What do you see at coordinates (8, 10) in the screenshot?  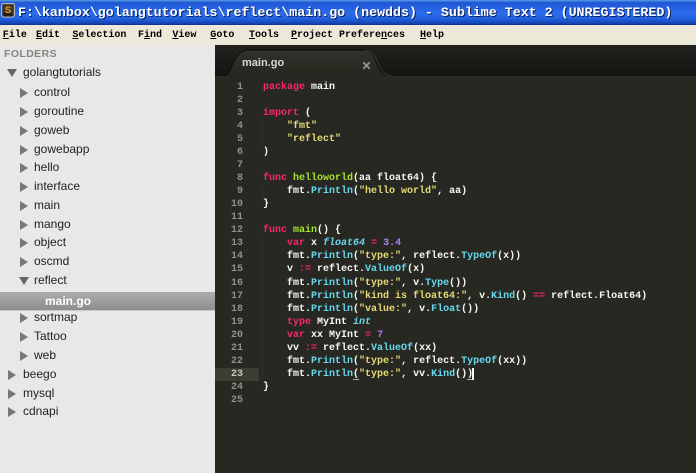 I see `svg-text: S` at bounding box center [8, 10].